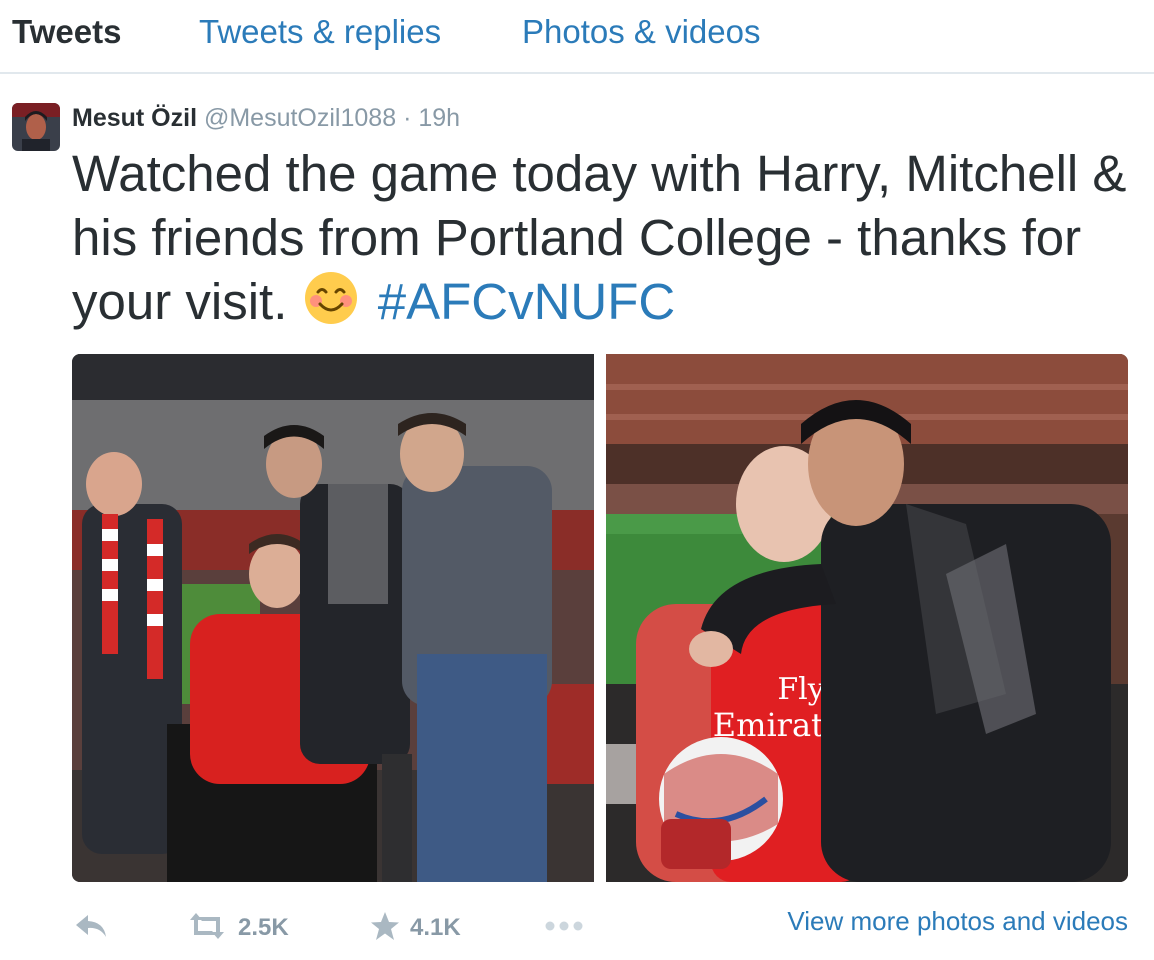 The height and width of the screenshot is (960, 1154). What do you see at coordinates (263, 927) in the screenshot?
I see `retweet-count: 2.5K` at bounding box center [263, 927].